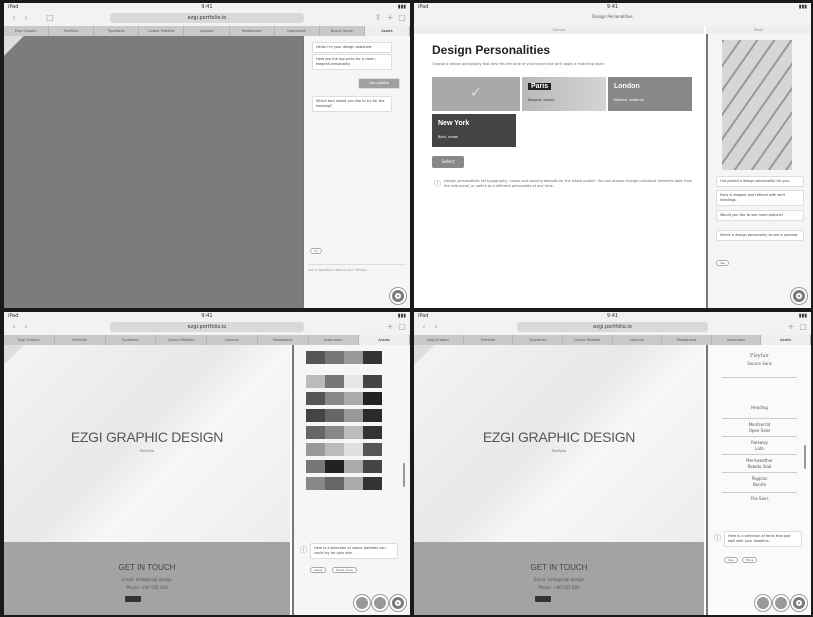 Image resolution: width=813 pixels, height=617 pixels. Describe the element at coordinates (316, 251) in the screenshot. I see `suggestion-chip: Try` at that location.